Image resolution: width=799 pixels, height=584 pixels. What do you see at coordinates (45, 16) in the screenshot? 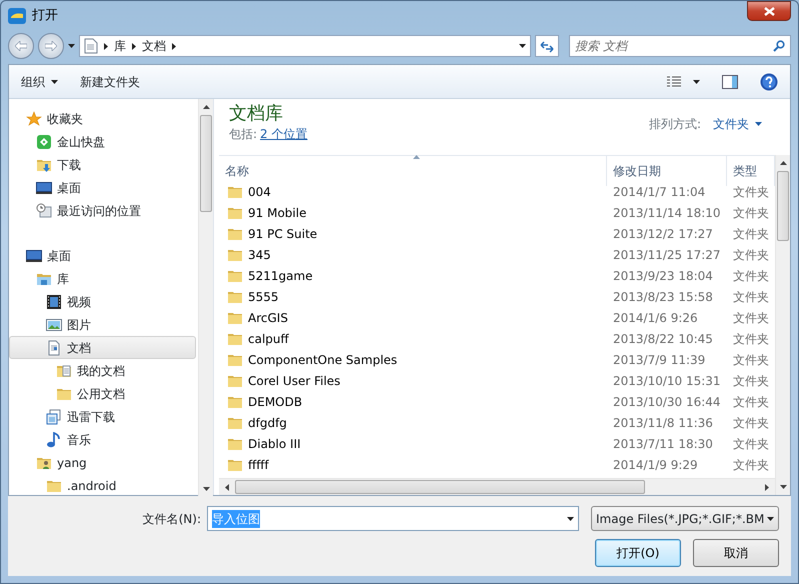
I see `window-title: 打开` at bounding box center [45, 16].